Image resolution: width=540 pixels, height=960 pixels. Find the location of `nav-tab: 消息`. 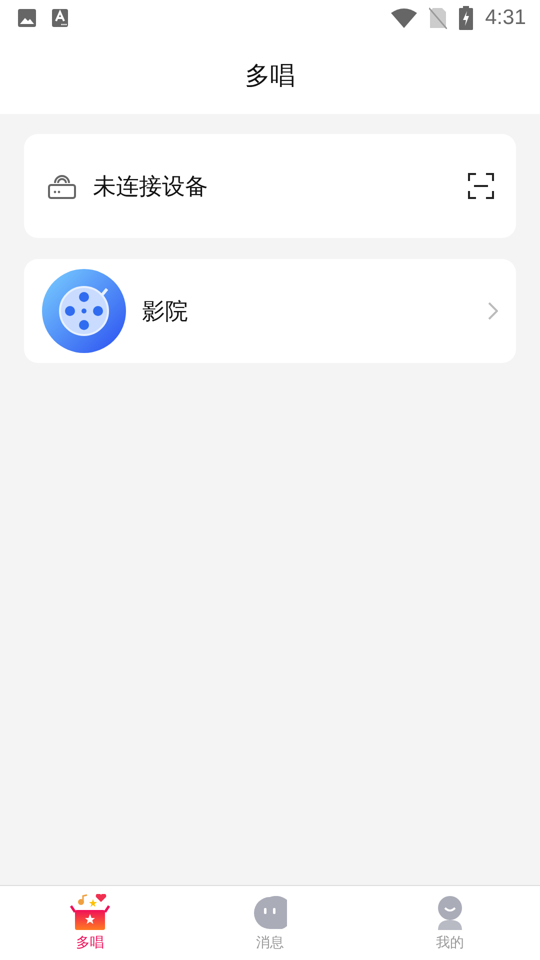

nav-tab: 消息 is located at coordinates (270, 923).